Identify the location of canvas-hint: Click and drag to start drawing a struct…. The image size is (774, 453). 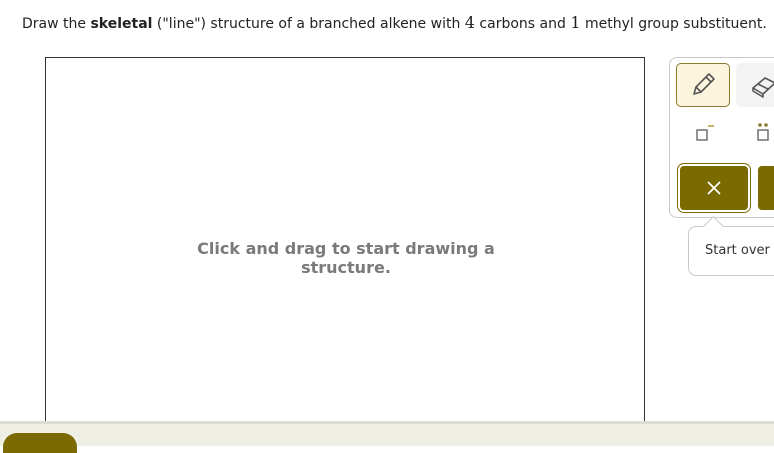
(346, 258).